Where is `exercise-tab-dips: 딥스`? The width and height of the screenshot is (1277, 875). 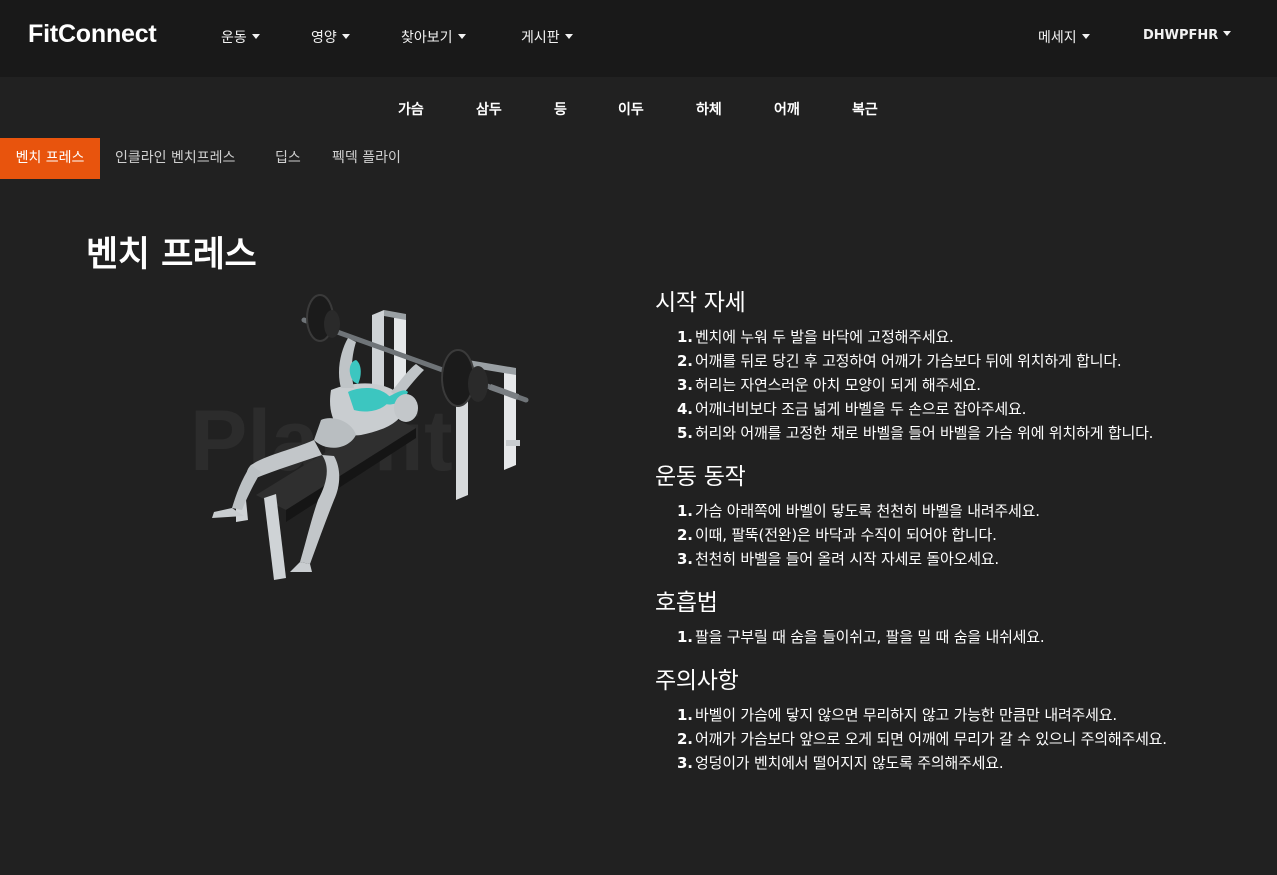
exercise-tab-dips: 딥스 is located at coordinates (288, 158).